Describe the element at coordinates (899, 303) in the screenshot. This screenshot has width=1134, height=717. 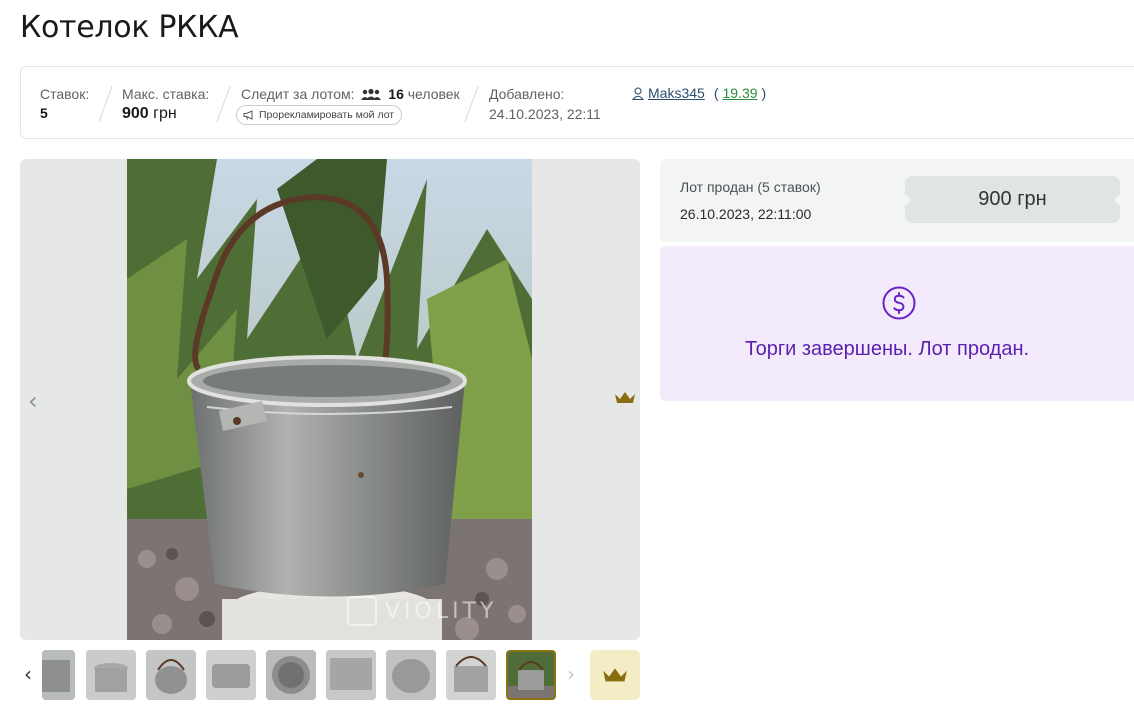
I see `dollar-circle-icon` at that location.